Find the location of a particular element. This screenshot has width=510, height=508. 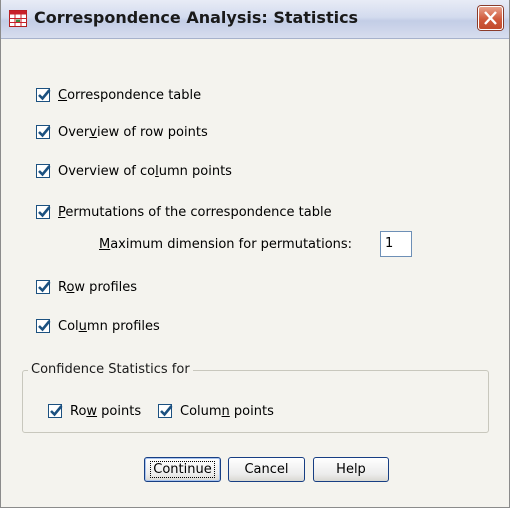

overview-column-points-label: Overview of column points is located at coordinates (145, 171).